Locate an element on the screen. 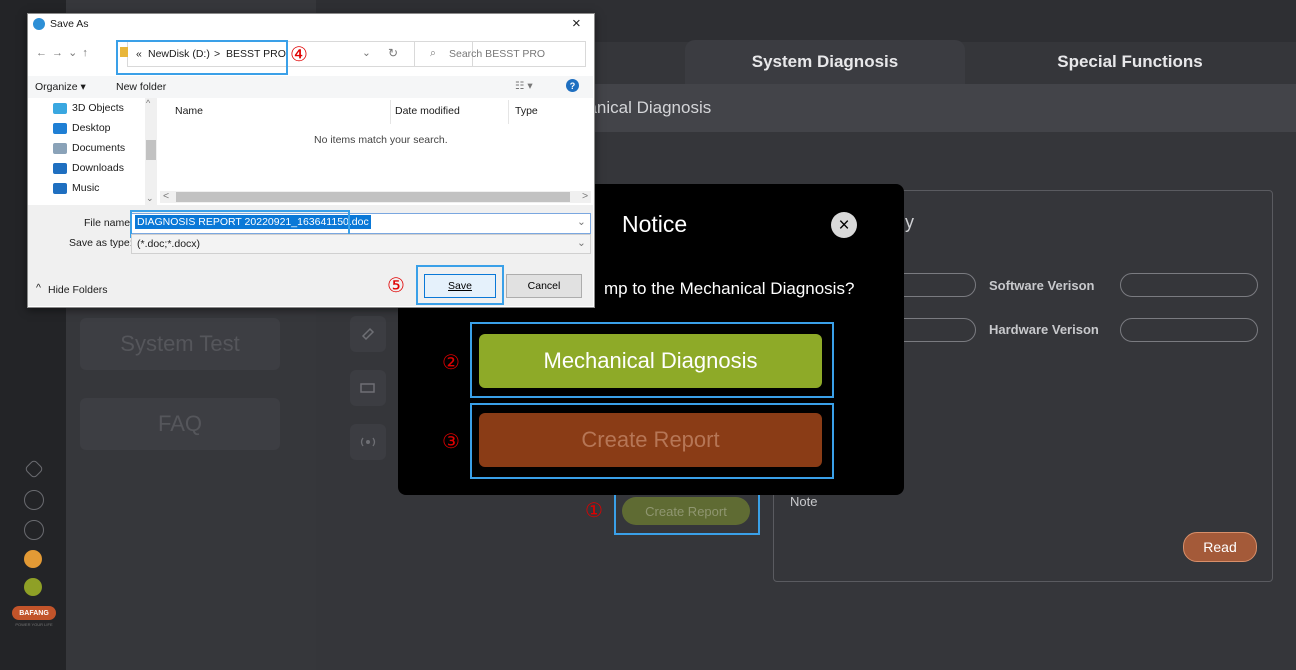  scroll-right-icon: > is located at coordinates (585, 196).